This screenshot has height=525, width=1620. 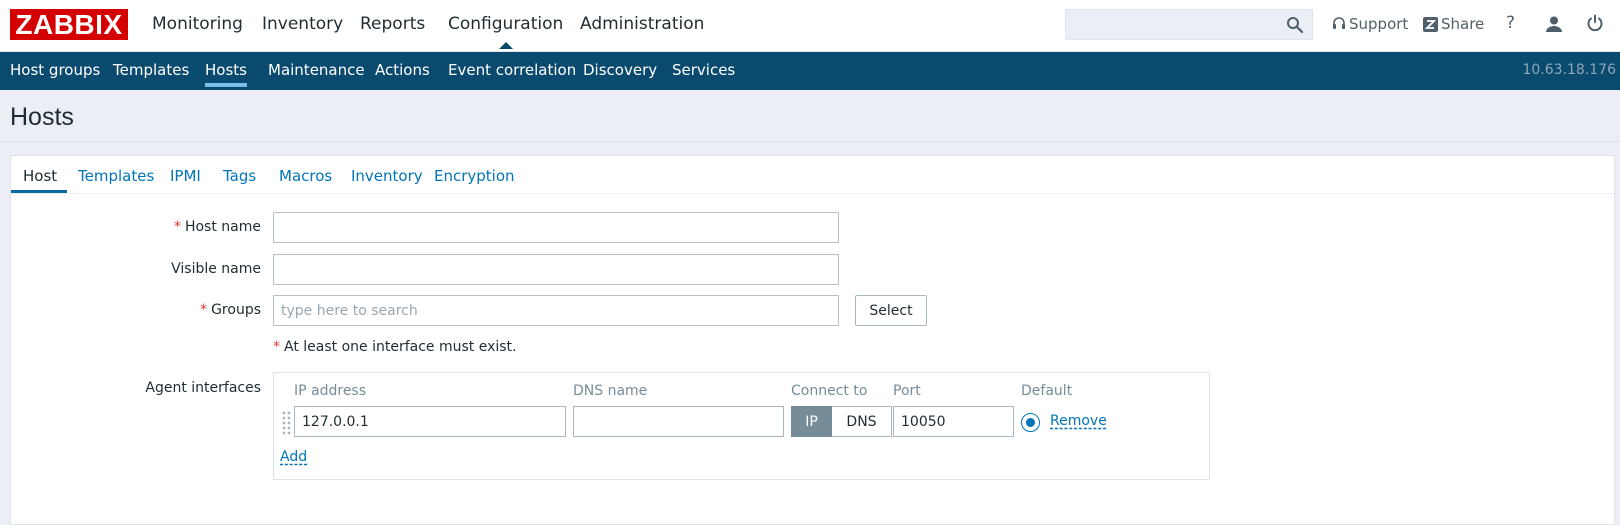 What do you see at coordinates (1295, 25) in the screenshot?
I see `search-icon` at bounding box center [1295, 25].